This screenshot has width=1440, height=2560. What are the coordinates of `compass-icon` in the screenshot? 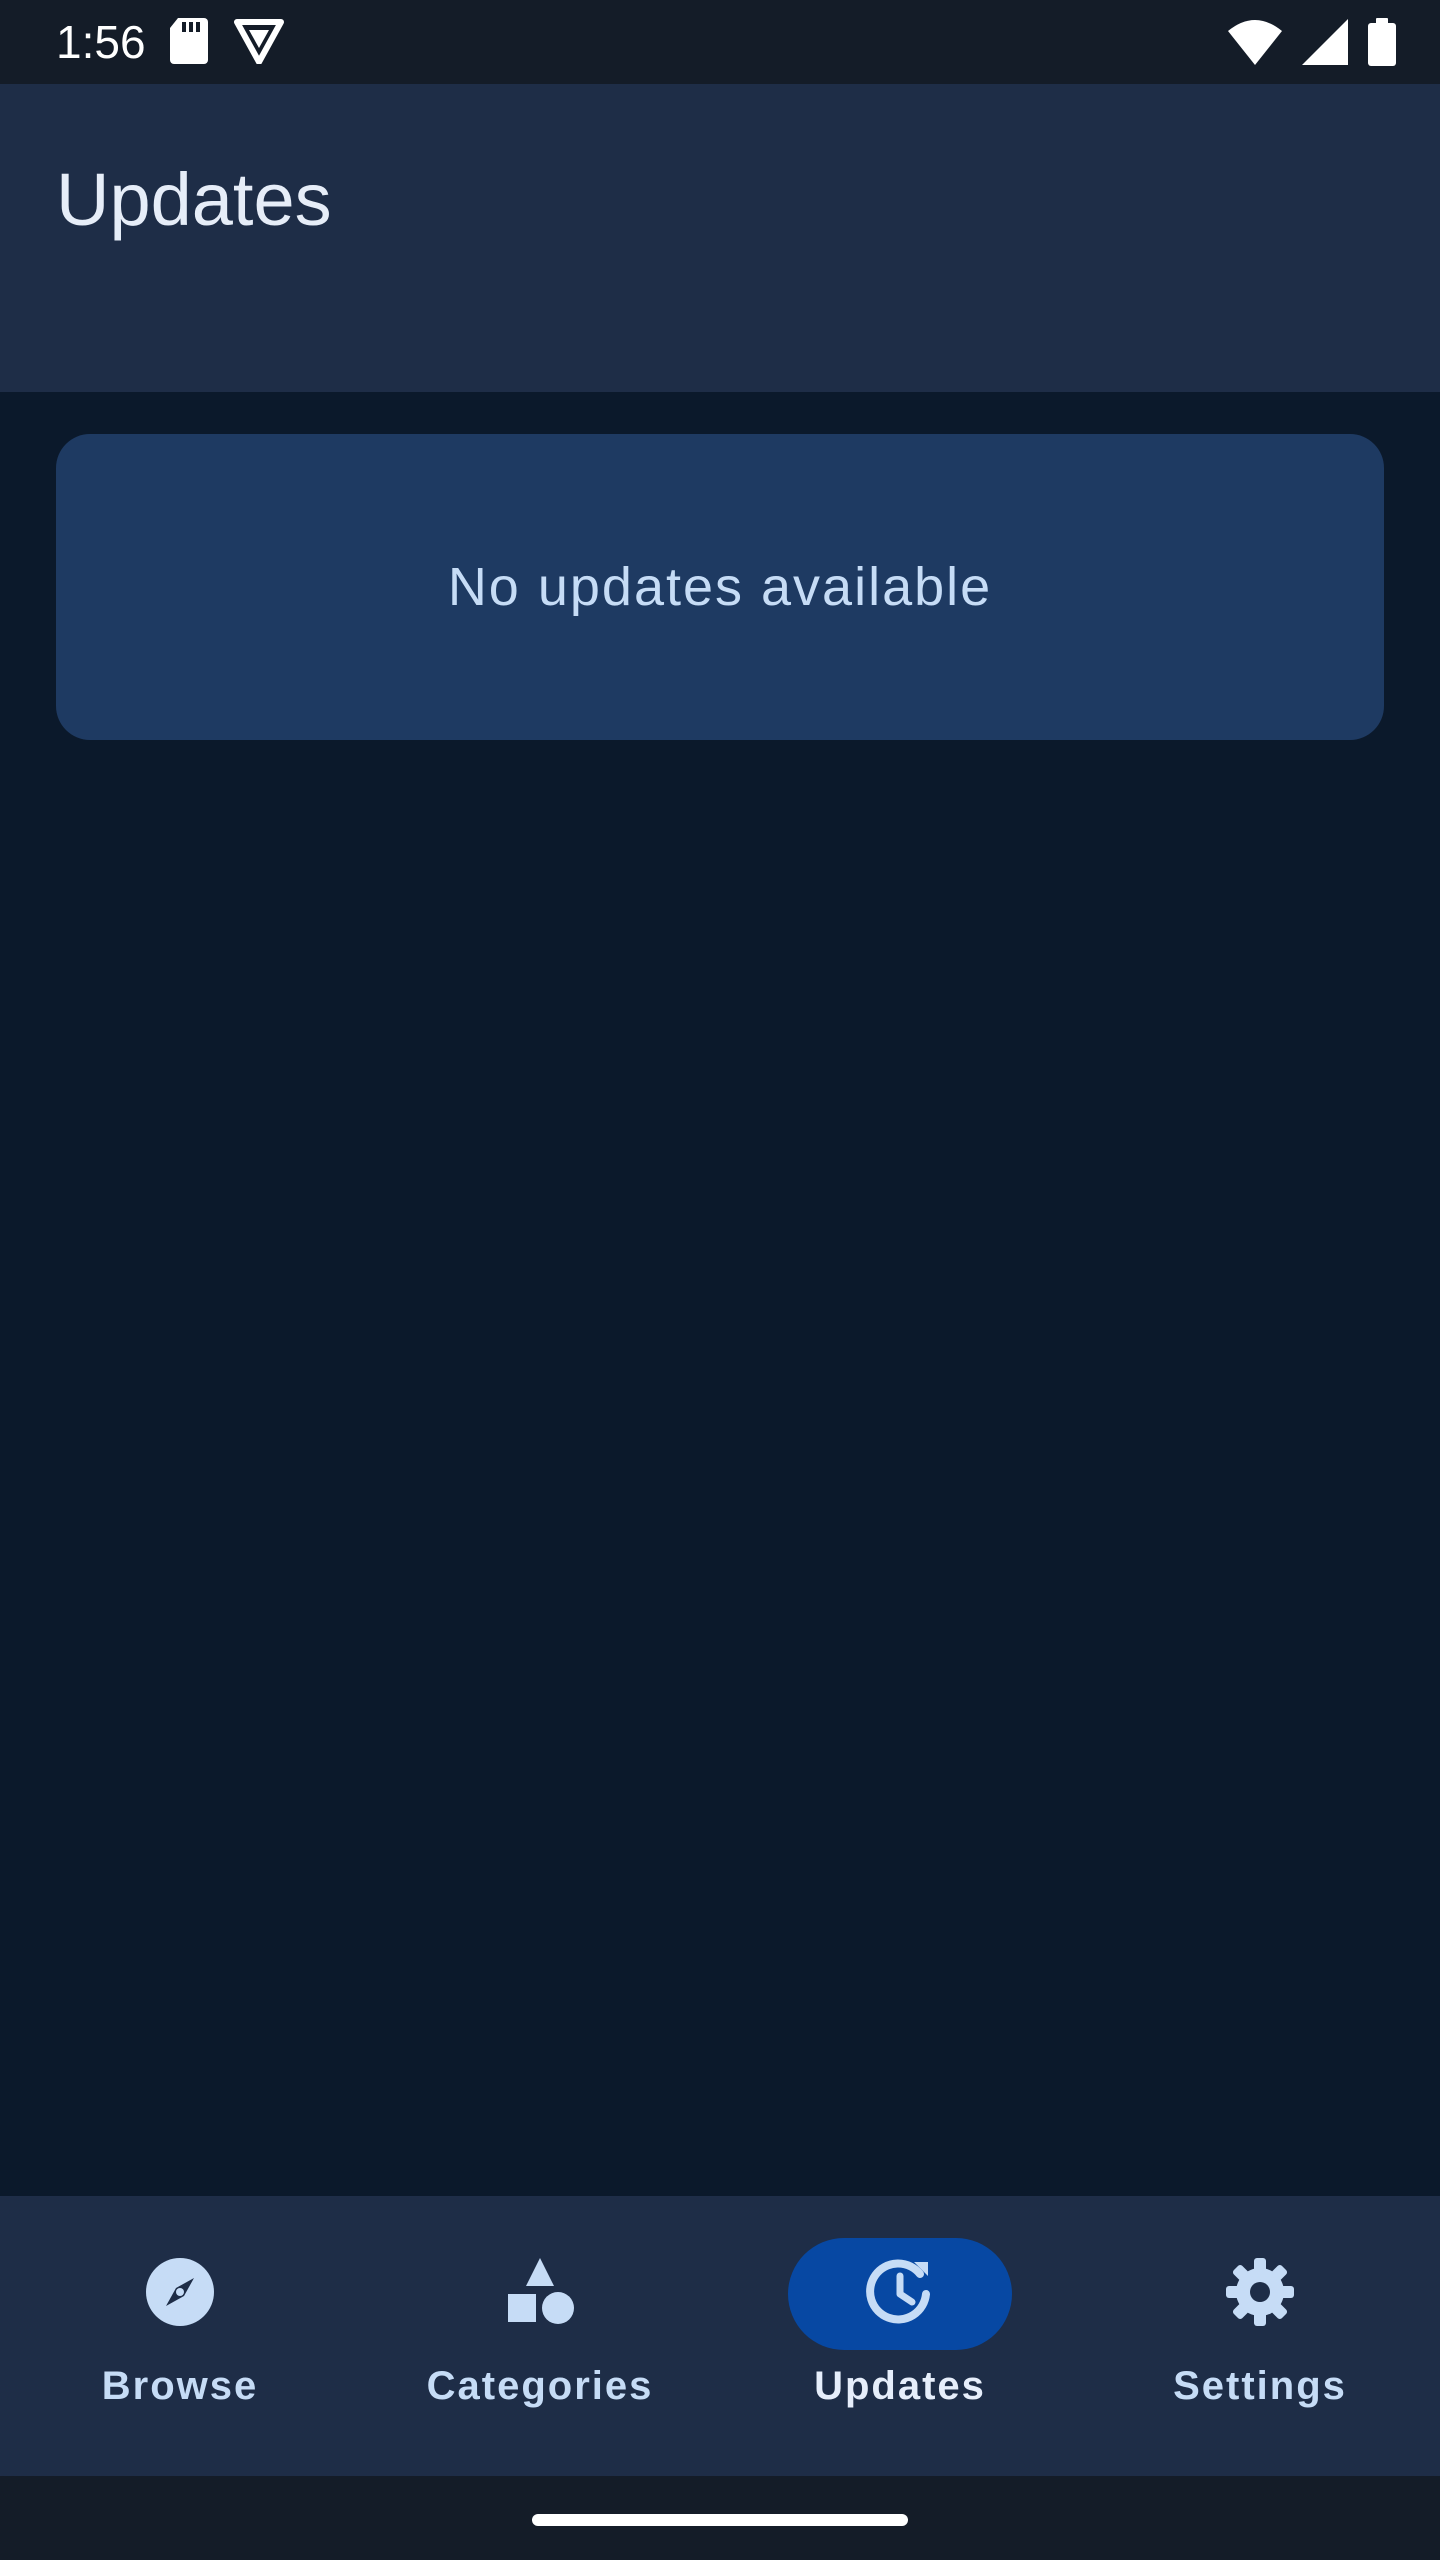 It's located at (180, 2294).